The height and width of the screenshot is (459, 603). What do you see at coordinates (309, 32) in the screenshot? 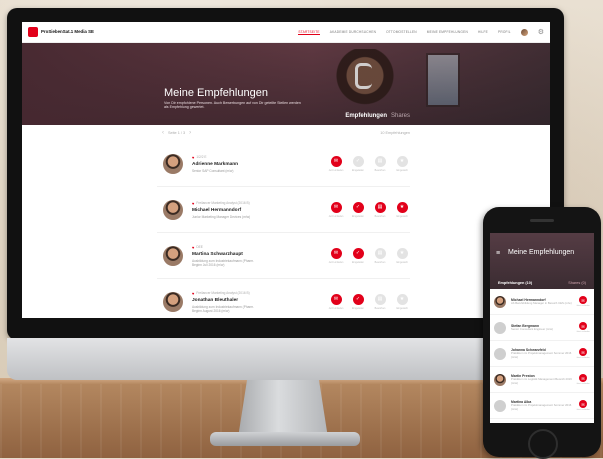
I see `nav-item-startseite: STARTSEITE` at bounding box center [309, 32].